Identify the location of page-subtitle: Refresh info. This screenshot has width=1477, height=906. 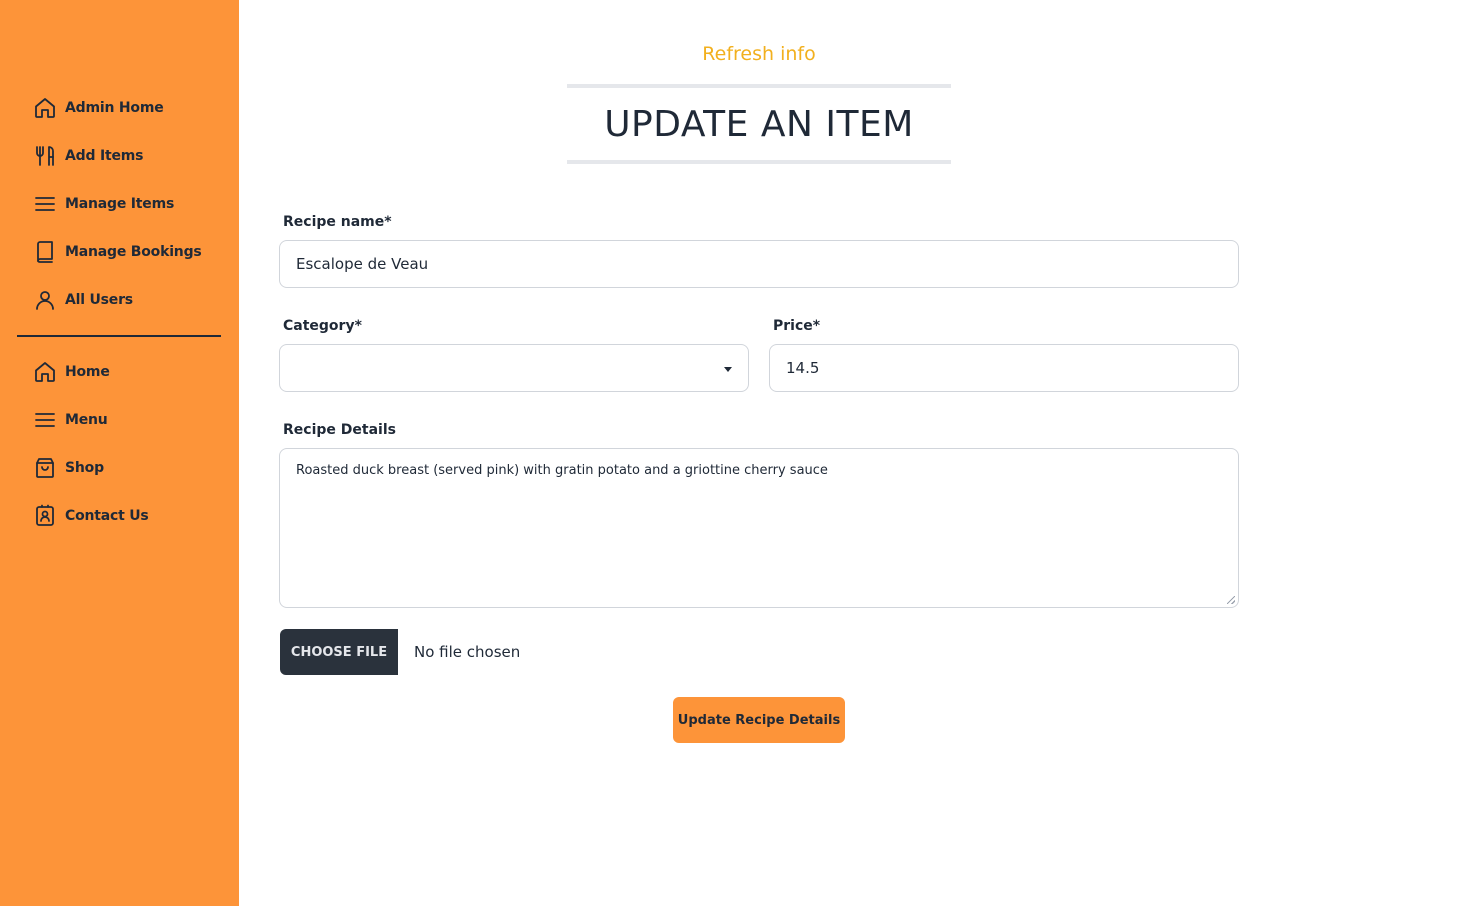
(759, 54).